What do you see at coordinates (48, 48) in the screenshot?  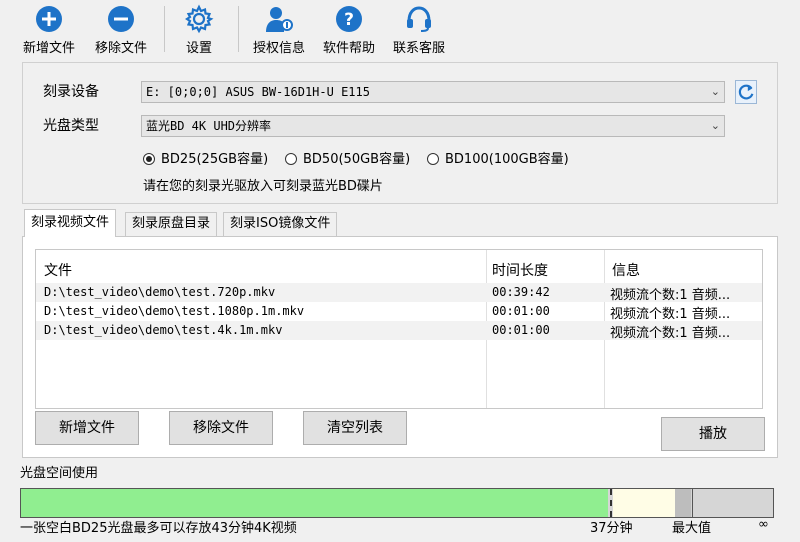 I see `add-file-toolbar-label: 新增文件` at bounding box center [48, 48].